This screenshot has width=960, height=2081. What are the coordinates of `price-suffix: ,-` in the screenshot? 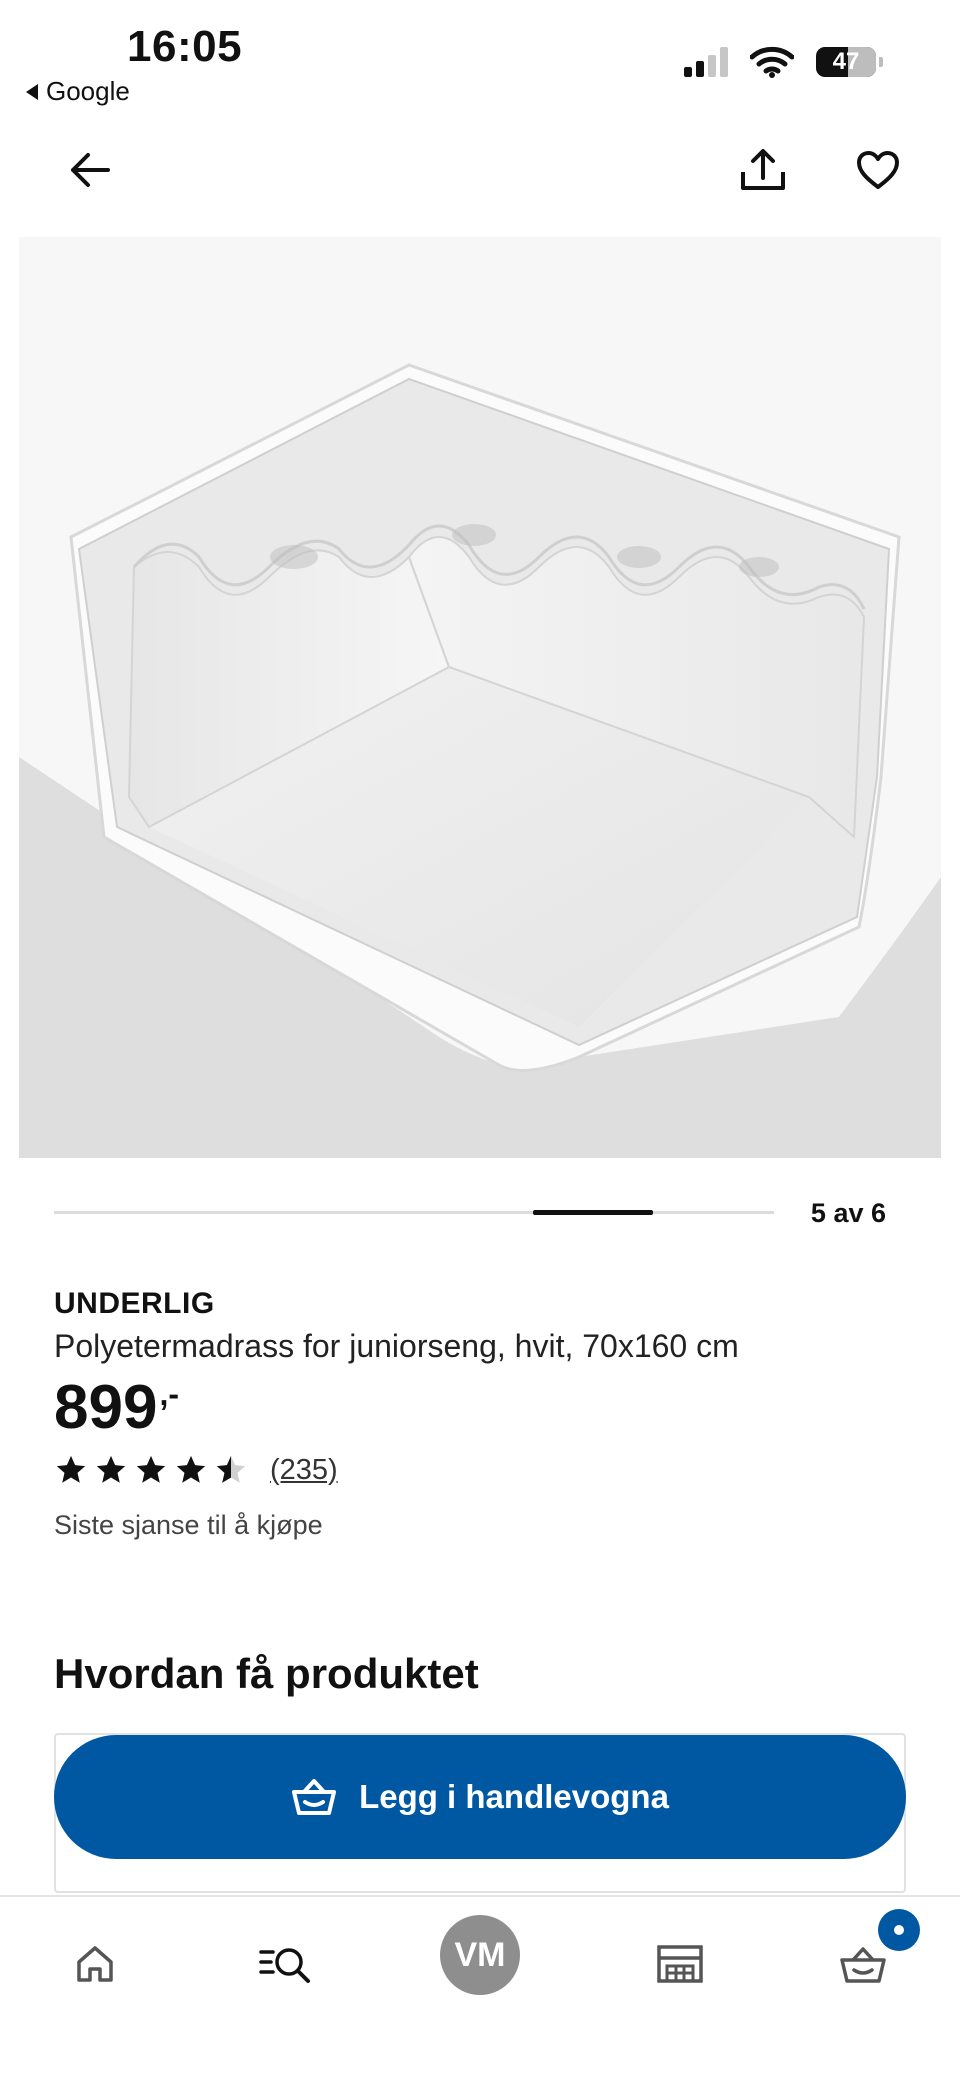 It's located at (169, 1394).